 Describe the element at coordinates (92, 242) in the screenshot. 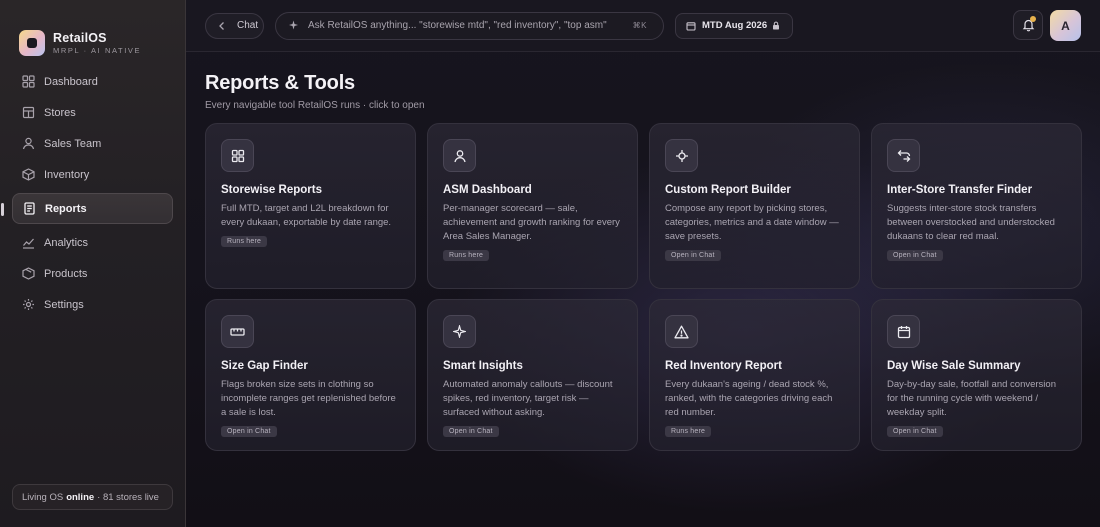

I see `sidebar-item-analytics: Analytics` at that location.